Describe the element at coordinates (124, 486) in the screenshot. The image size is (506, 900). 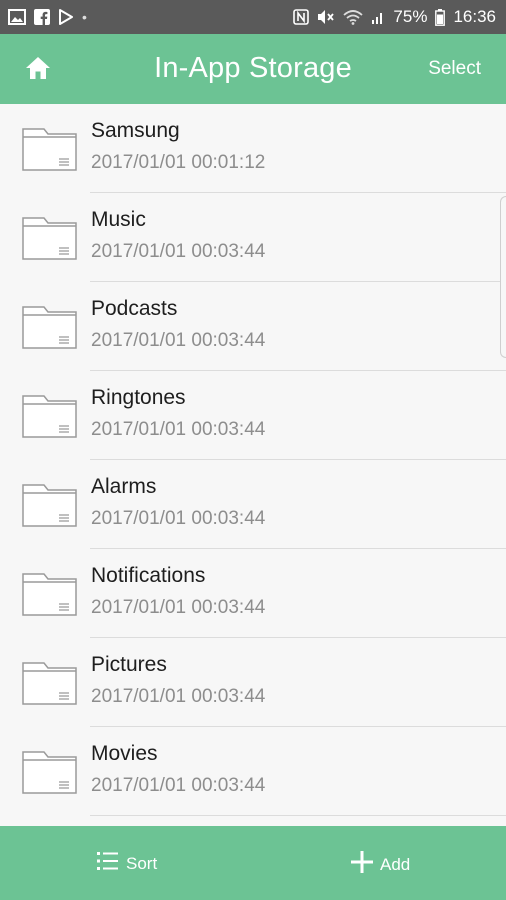
I see `folder-name: Alarms` at that location.